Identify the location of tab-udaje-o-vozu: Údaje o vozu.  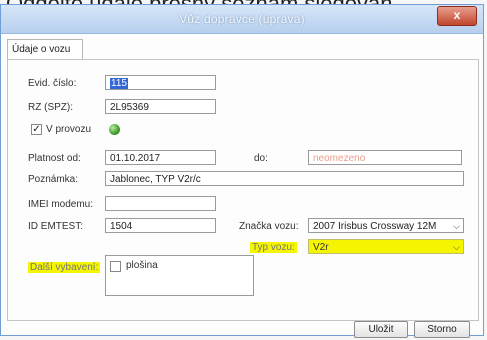
(45, 49).